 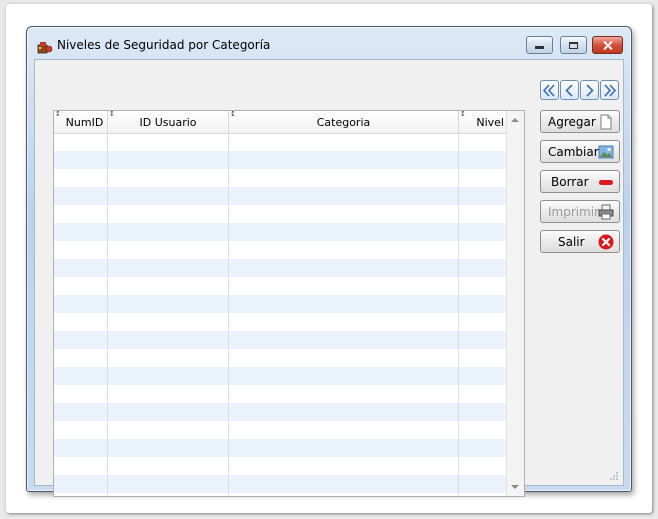 I want to click on maximize-button, so click(x=573, y=45).